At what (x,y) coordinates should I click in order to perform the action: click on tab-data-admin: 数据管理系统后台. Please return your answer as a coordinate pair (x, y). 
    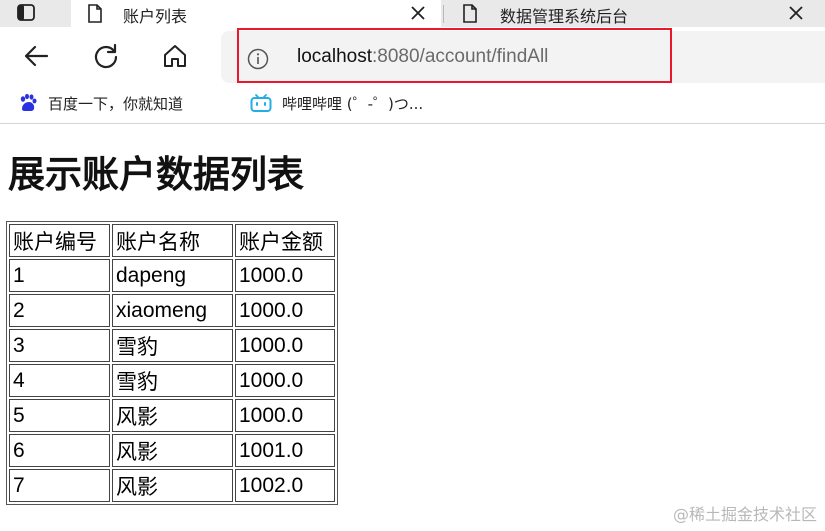
    Looking at the image, I should click on (635, 13).